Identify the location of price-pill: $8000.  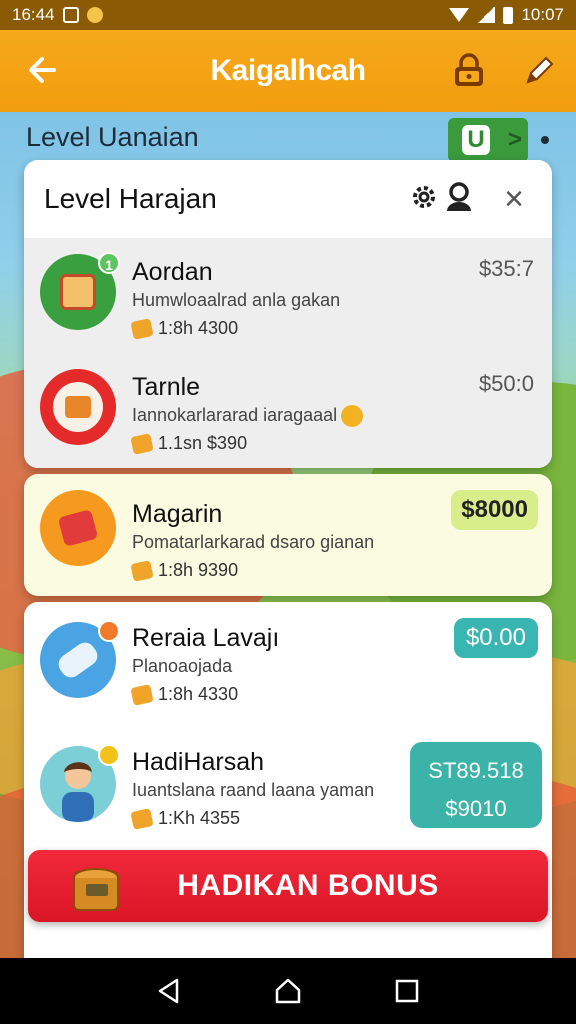
(494, 510).